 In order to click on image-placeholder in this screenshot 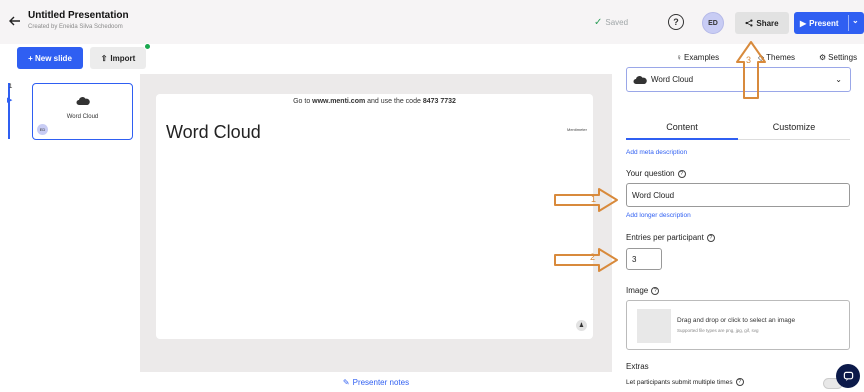, I will do `click(654, 326)`.